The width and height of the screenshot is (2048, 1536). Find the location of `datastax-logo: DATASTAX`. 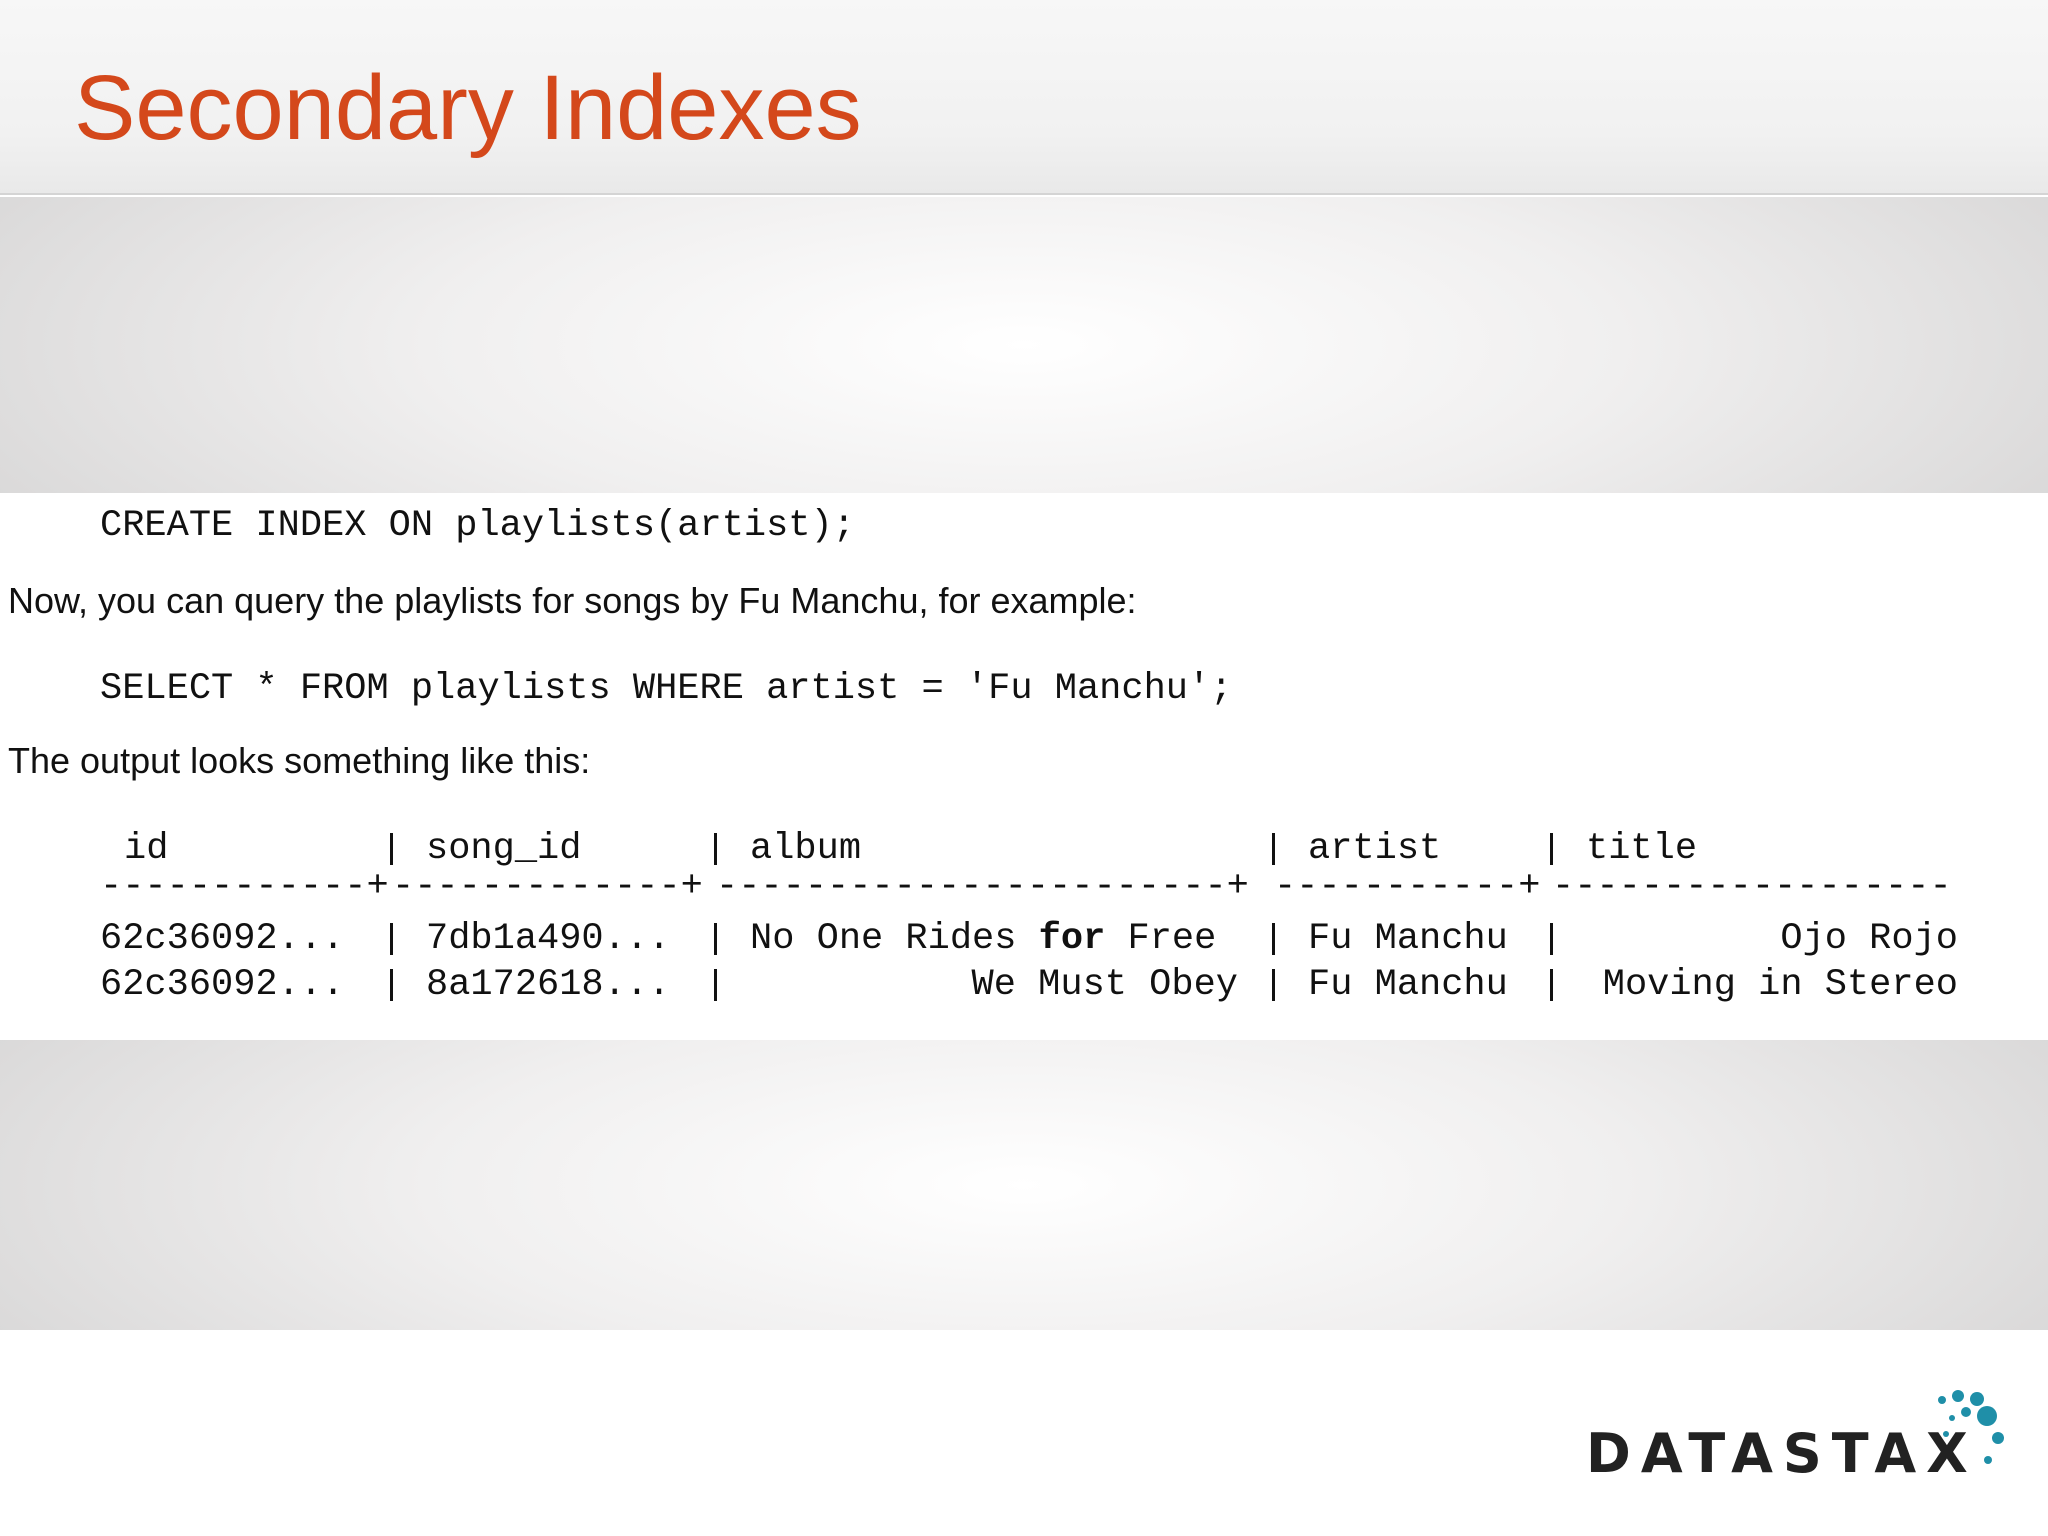

datastax-logo: DATASTAX is located at coordinates (1801, 1440).